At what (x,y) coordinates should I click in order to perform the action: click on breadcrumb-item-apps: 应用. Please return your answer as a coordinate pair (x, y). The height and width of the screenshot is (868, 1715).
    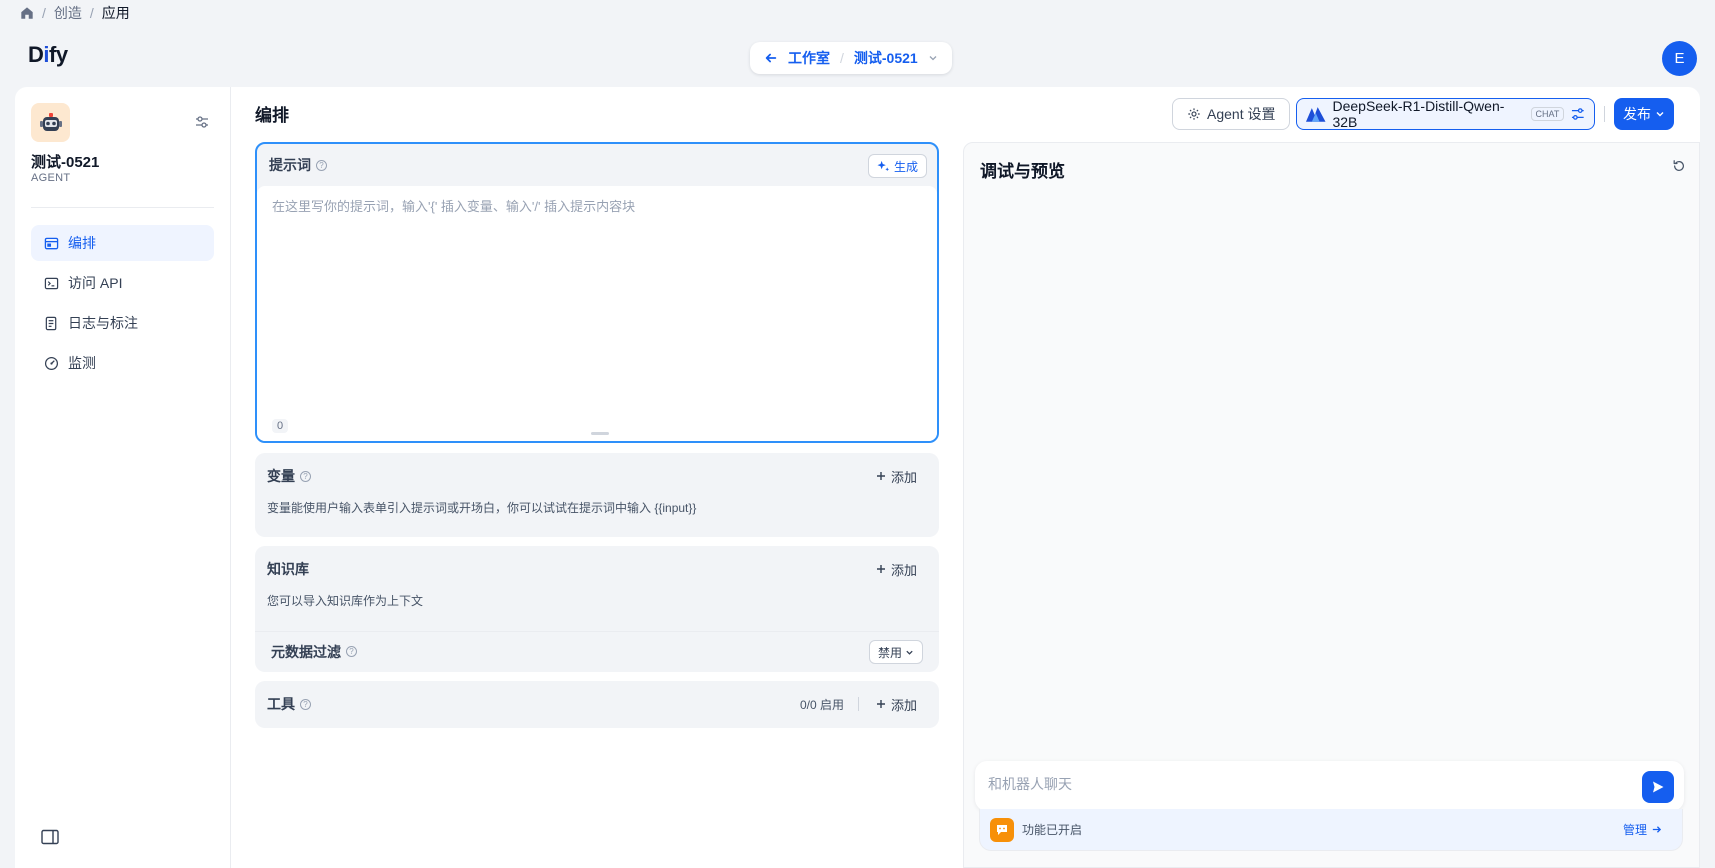
    Looking at the image, I should click on (115, 13).